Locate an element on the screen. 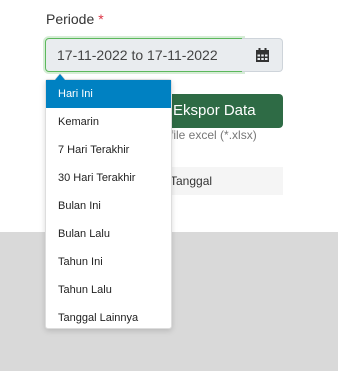  export-data-button: Ekspor Data is located at coordinates (220, 111).